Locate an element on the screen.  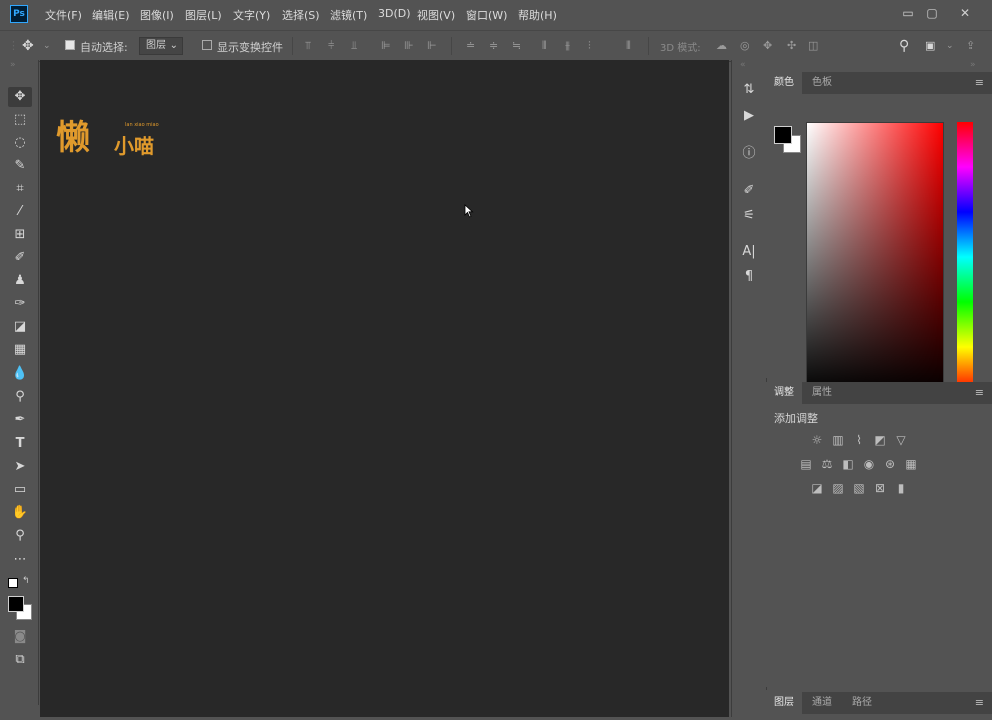
rectangle-tool-icon: ▭ is located at coordinates (20, 490).